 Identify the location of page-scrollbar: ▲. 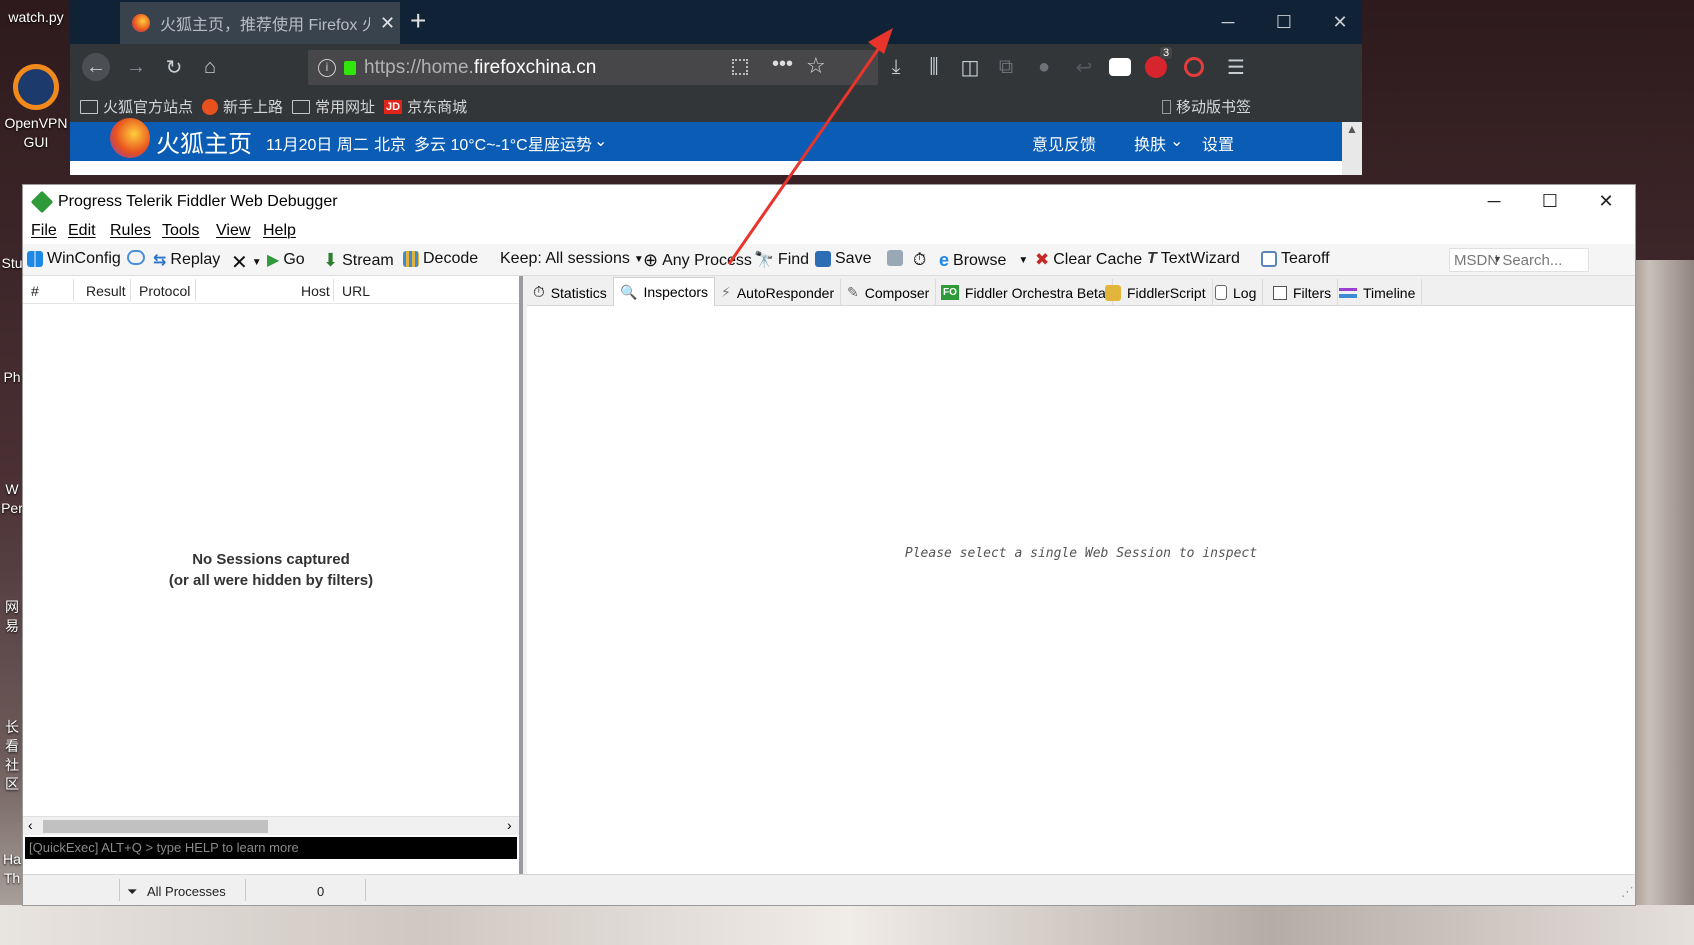
(1352, 148).